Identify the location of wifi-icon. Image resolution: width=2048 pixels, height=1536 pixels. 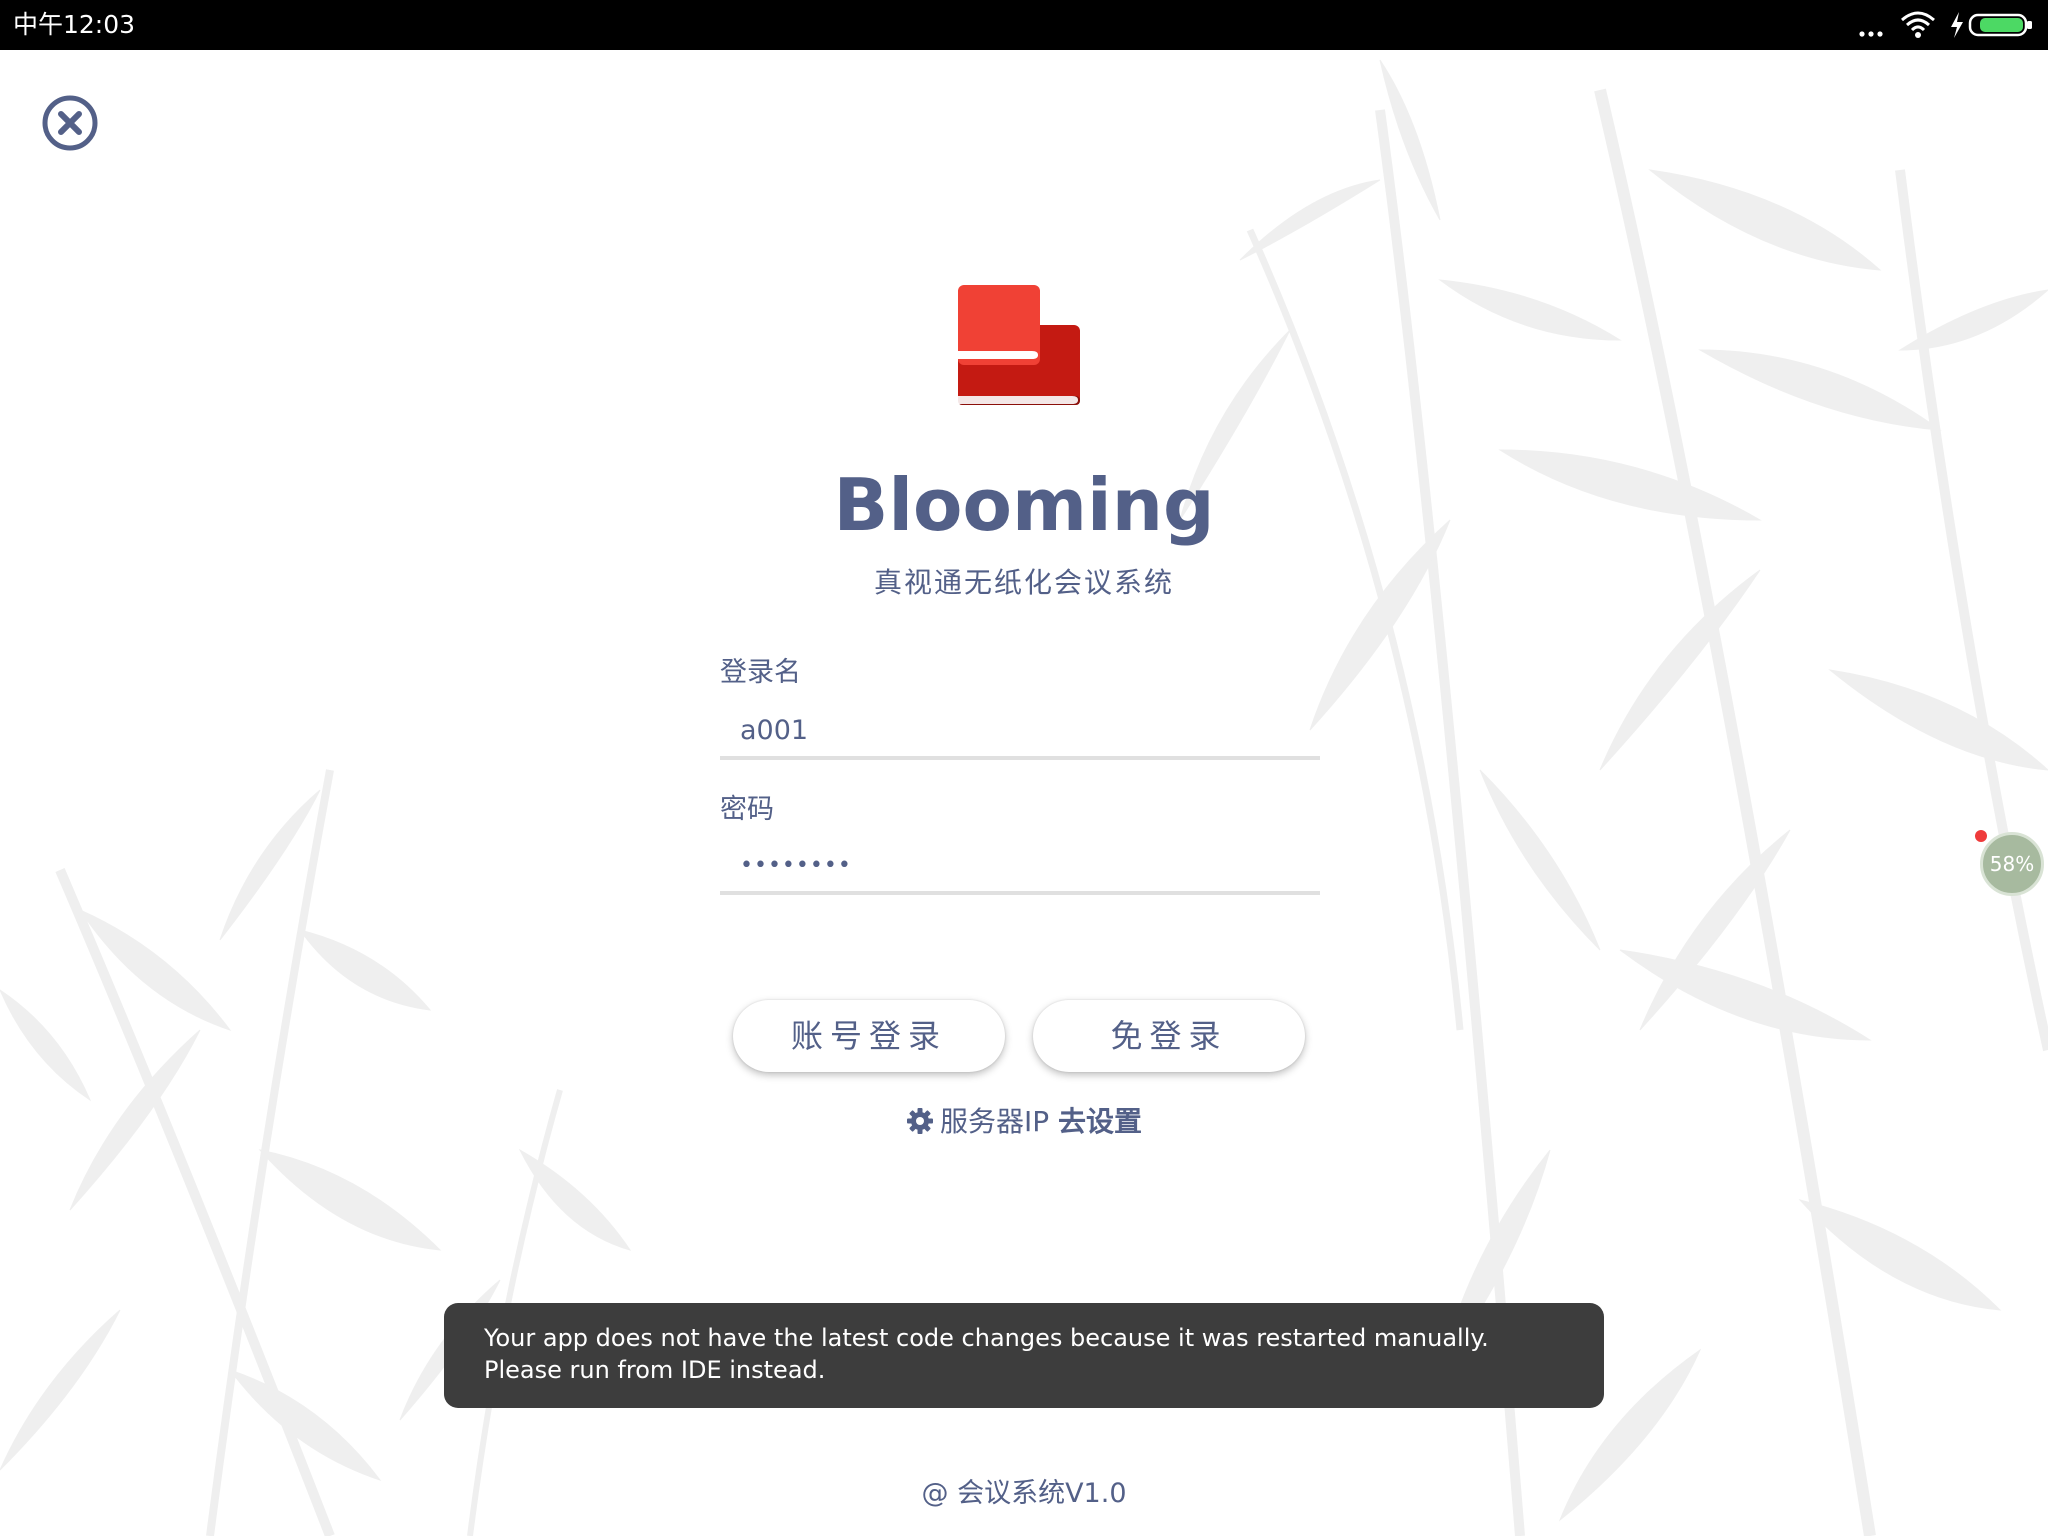
(1918, 24).